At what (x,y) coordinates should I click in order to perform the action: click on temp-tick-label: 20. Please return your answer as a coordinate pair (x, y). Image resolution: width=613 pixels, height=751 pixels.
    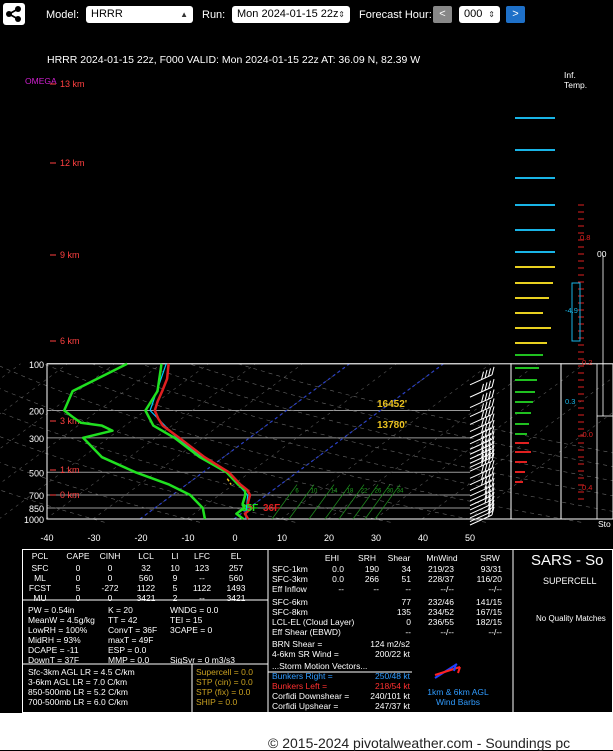
    Looking at the image, I should click on (329, 538).